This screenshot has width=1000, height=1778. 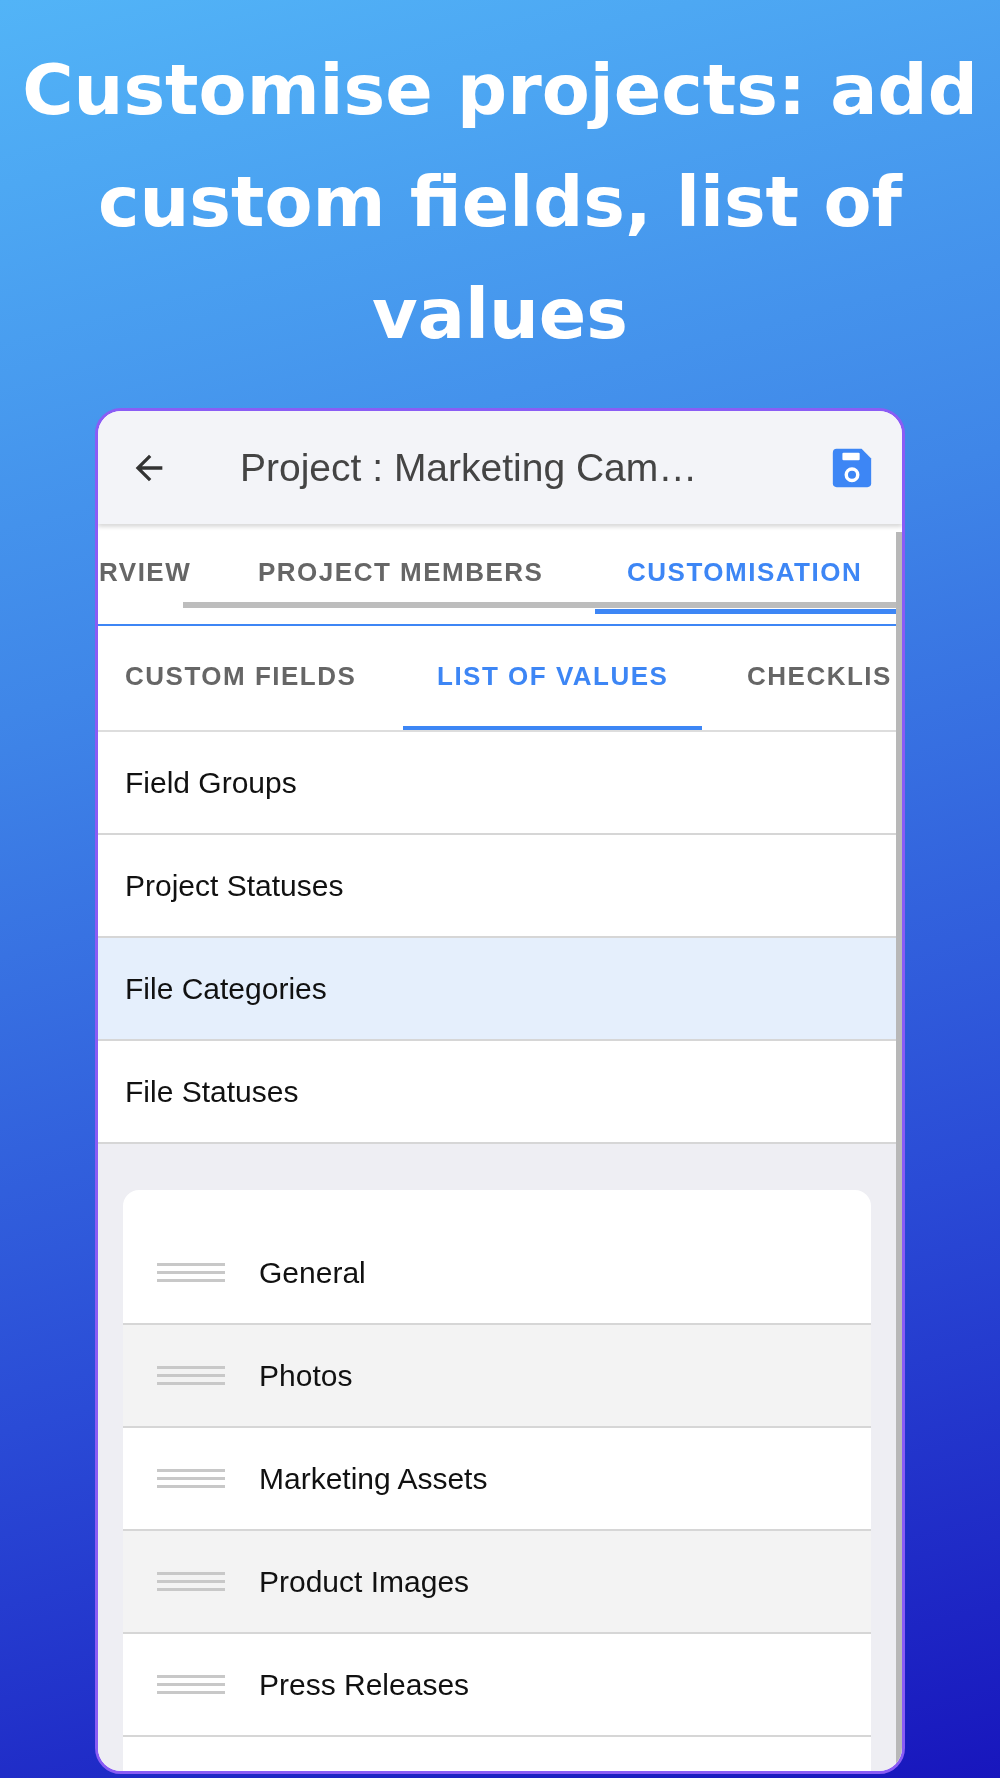 I want to click on list-item: File Categories, so click(x=497, y=989).